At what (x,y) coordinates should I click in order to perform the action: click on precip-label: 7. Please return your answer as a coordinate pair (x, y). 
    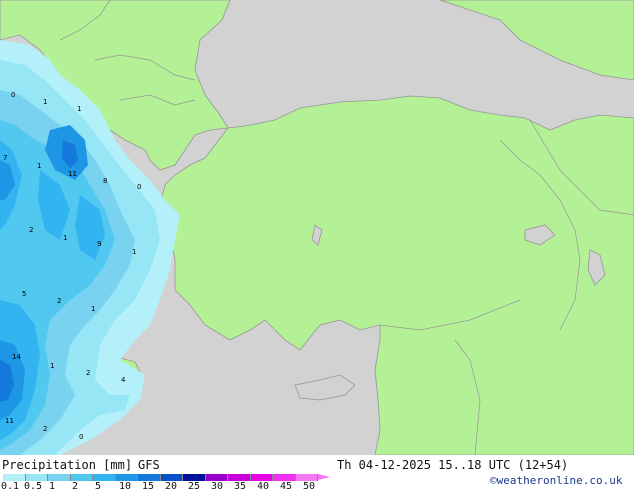
    Looking at the image, I should click on (5, 158).